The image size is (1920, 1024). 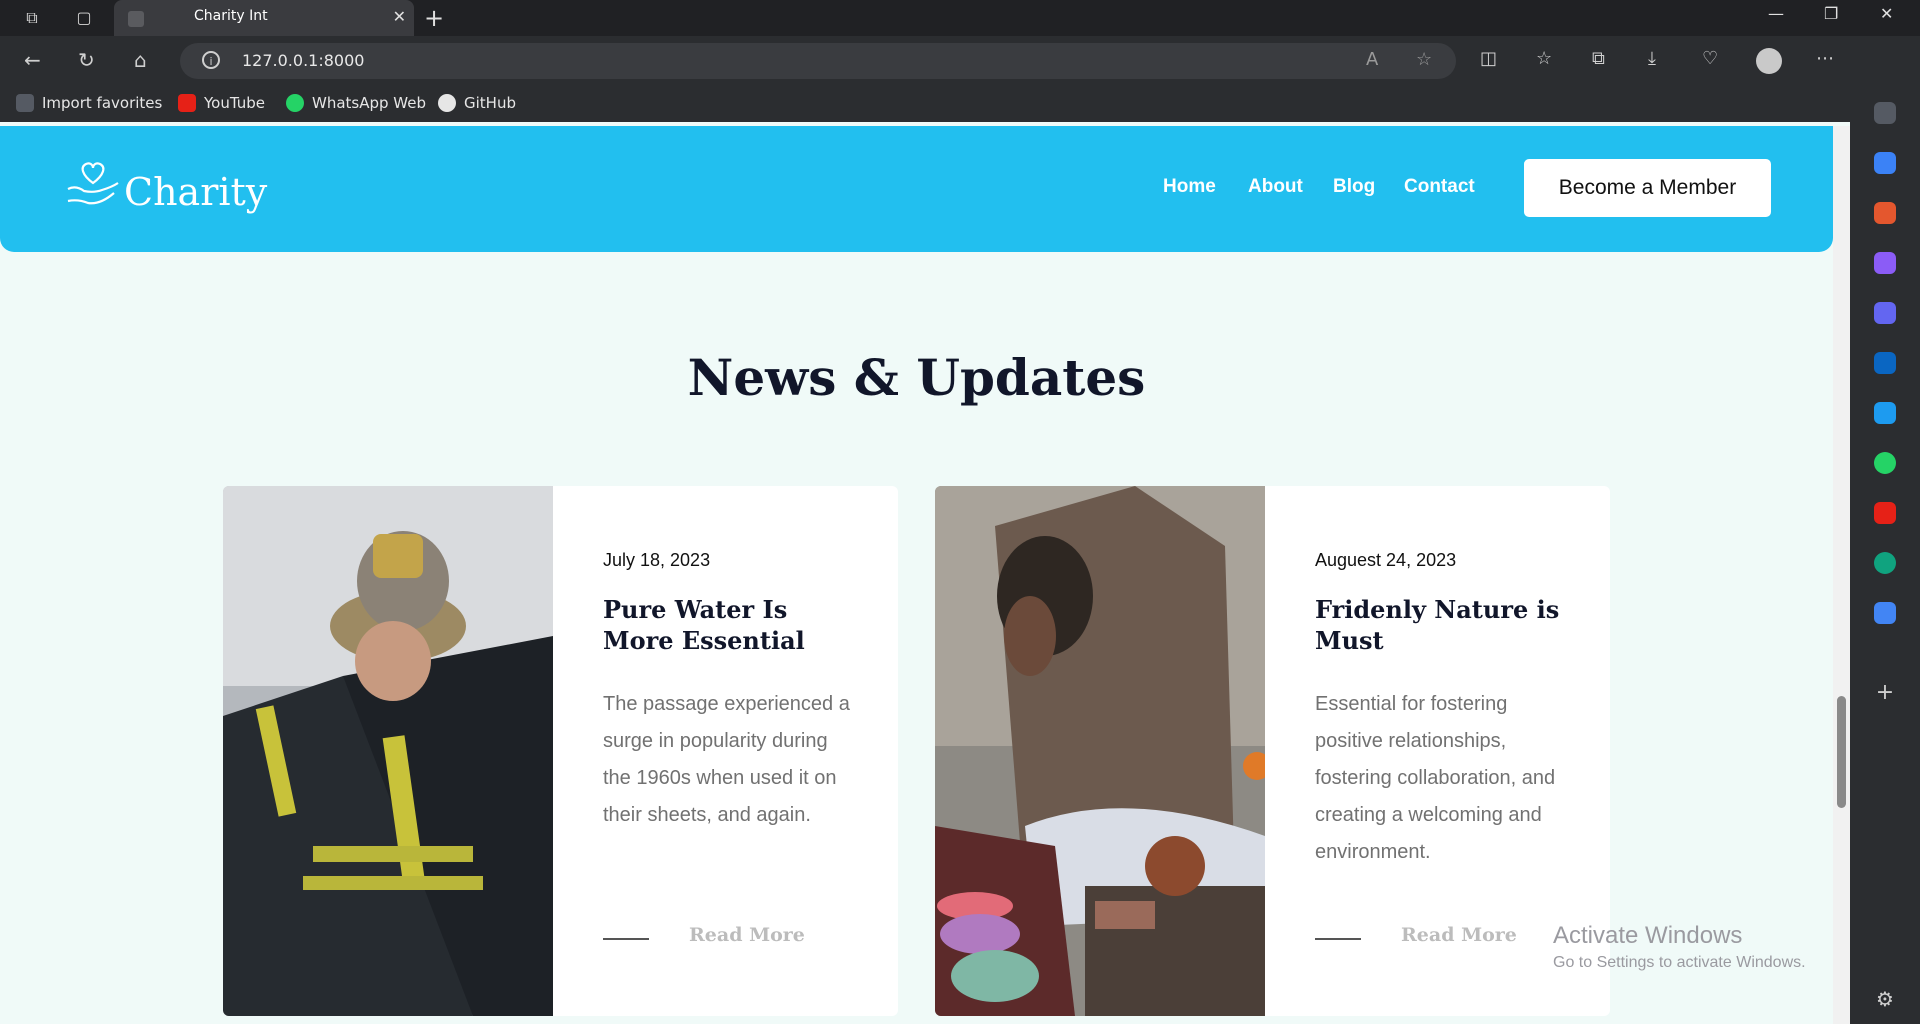 I want to click on bookmark-label: YouTube, so click(x=234, y=103).